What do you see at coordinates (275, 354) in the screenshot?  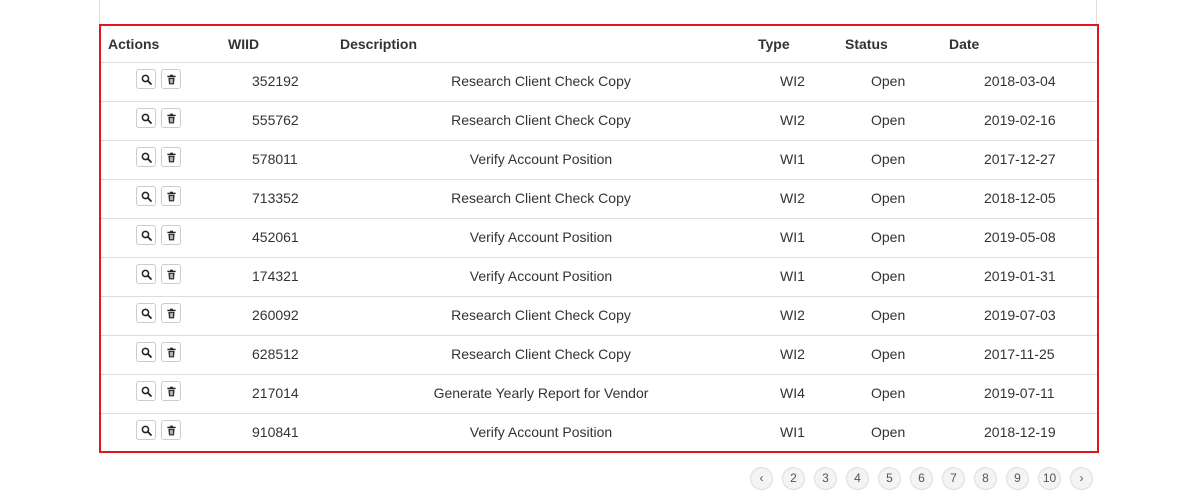 I see `cell-wiid: 628512` at bounding box center [275, 354].